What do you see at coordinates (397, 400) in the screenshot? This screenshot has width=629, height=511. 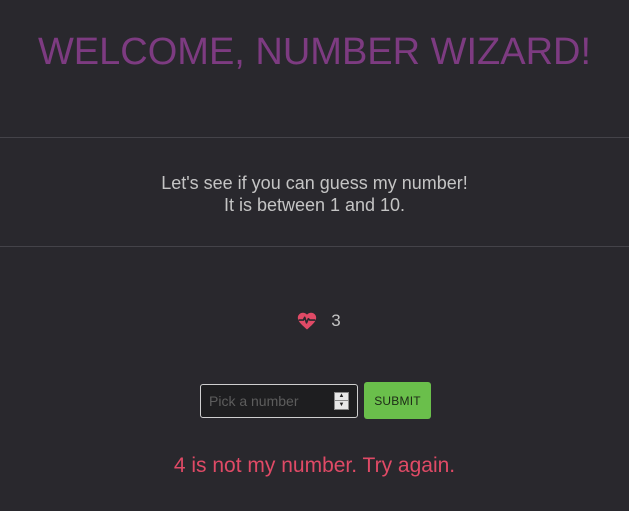 I see `submit-button: SUBMIT` at bounding box center [397, 400].